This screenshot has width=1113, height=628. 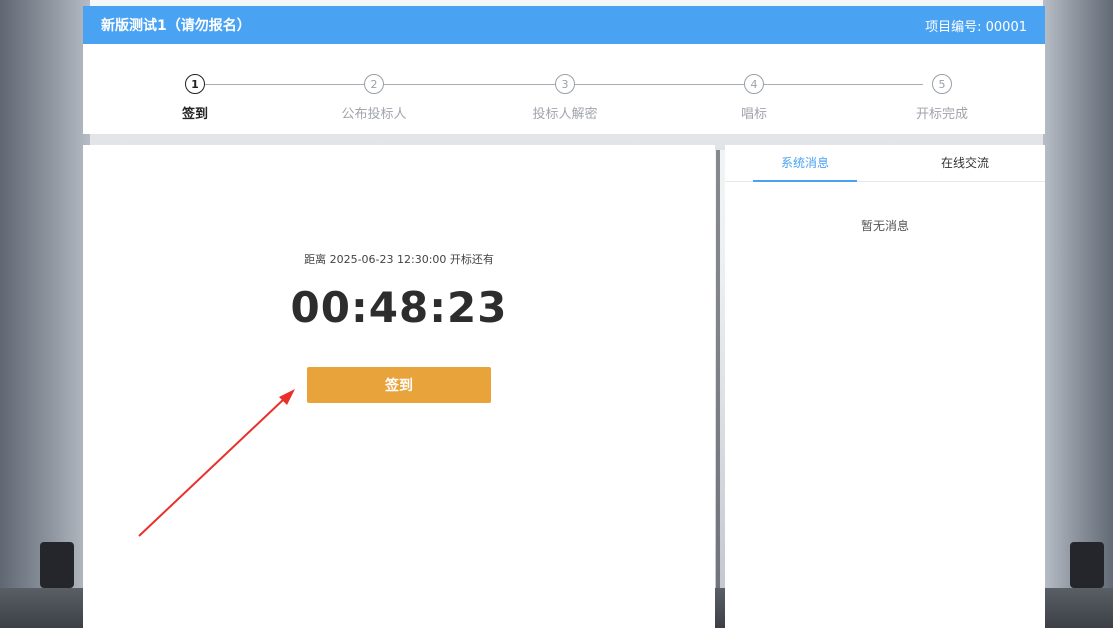 I want to click on step-number-circle: 4, so click(x=754, y=84).